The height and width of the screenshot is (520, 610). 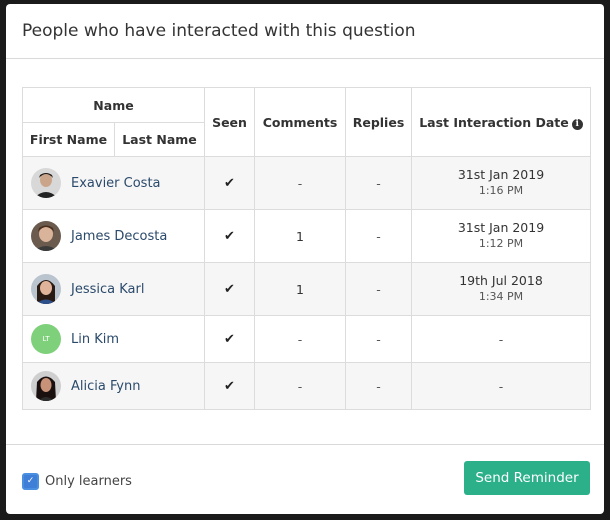 I want to click on person-name-link: Exavier Costa, so click(x=116, y=183).